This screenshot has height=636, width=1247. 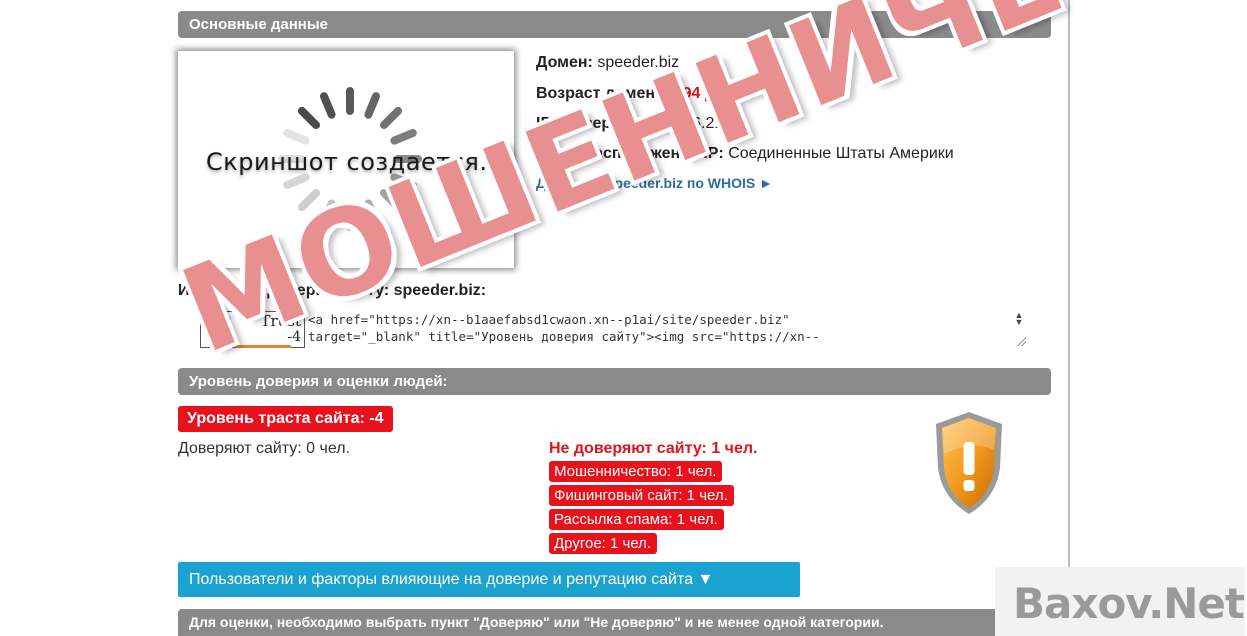 I want to click on trust-badge-label: Trust, so click(x=280, y=321).